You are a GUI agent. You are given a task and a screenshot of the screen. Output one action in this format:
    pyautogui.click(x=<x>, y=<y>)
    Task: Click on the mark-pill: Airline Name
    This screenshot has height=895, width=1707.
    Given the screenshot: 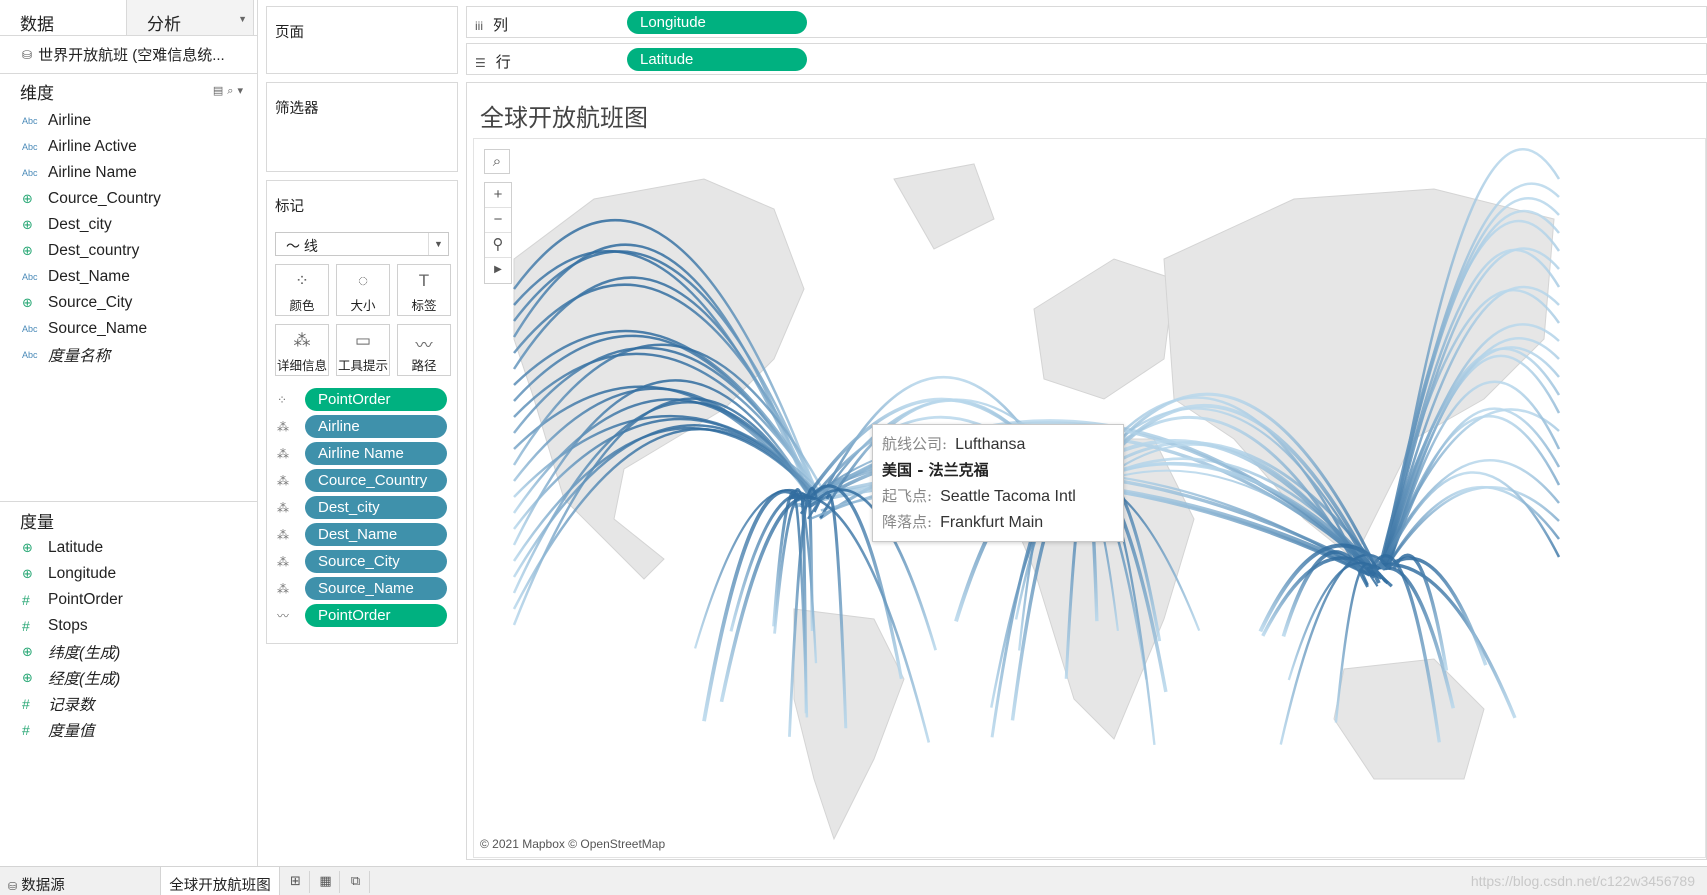 What is the action you would take?
    pyautogui.click(x=376, y=453)
    